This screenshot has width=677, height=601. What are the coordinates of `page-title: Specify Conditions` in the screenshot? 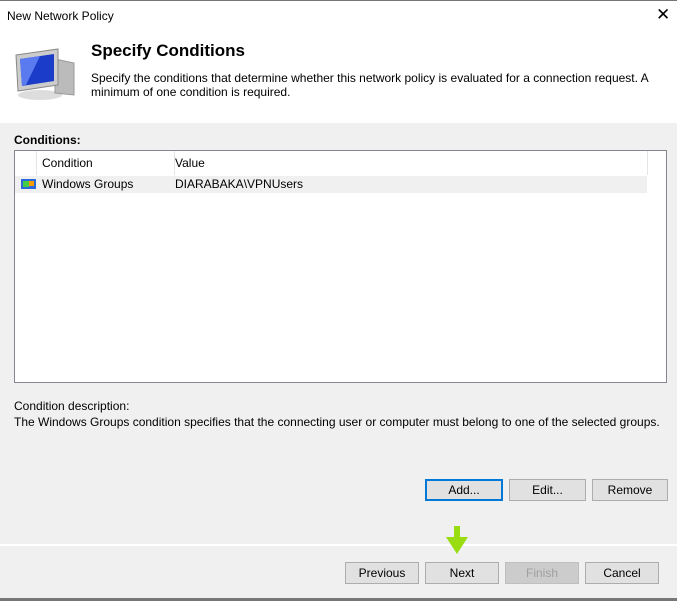 It's located at (168, 50).